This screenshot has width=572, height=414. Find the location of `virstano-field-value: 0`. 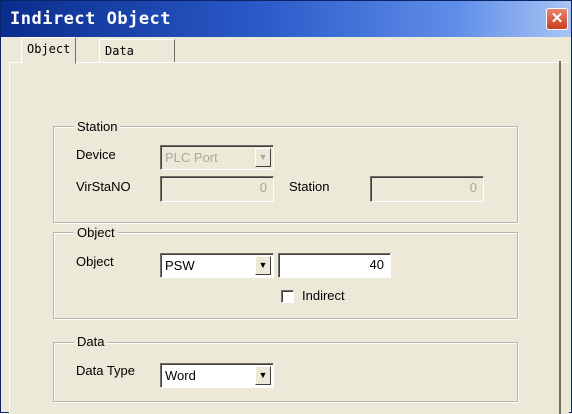

virstano-field-value: 0 is located at coordinates (263, 187).